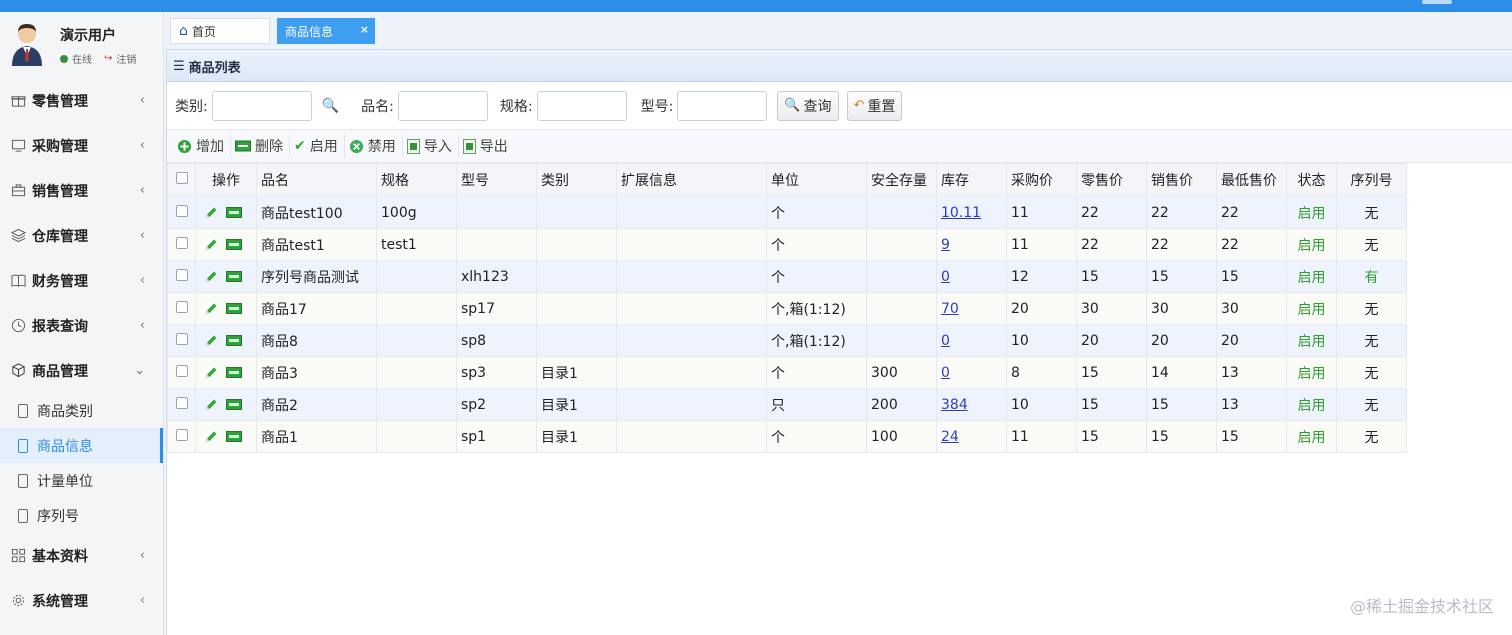  I want to click on sidebar-item-finance: 财务管理 ‹, so click(81, 280).